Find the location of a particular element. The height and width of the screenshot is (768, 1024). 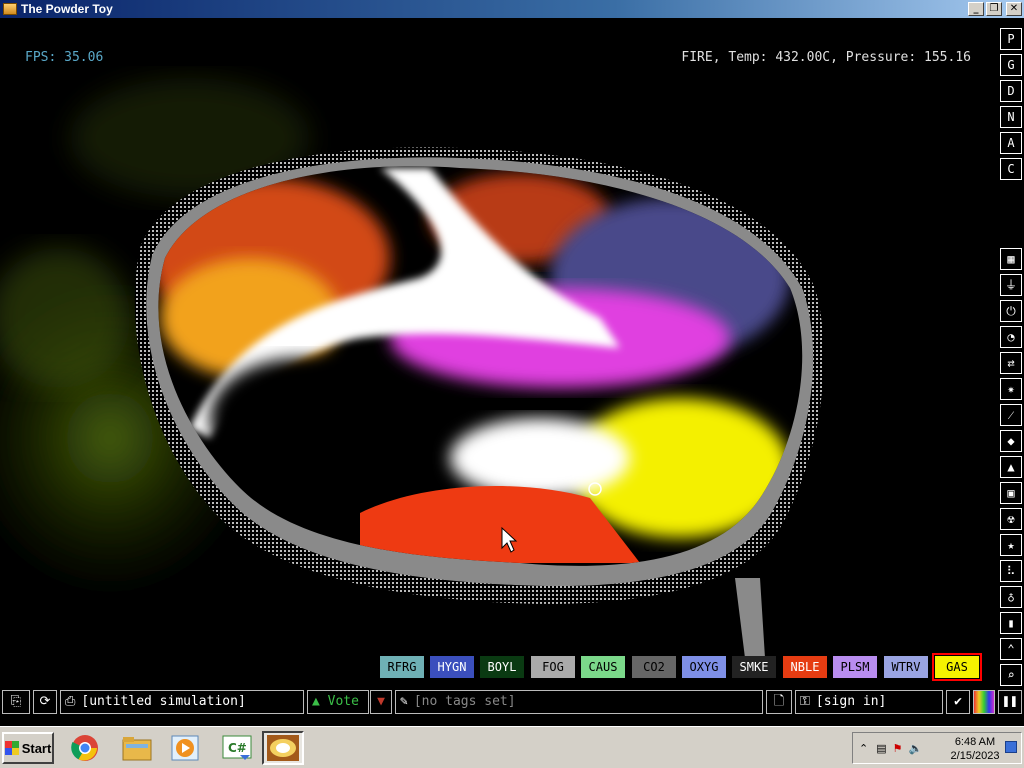

special-icon: ★ is located at coordinates (1011, 545).